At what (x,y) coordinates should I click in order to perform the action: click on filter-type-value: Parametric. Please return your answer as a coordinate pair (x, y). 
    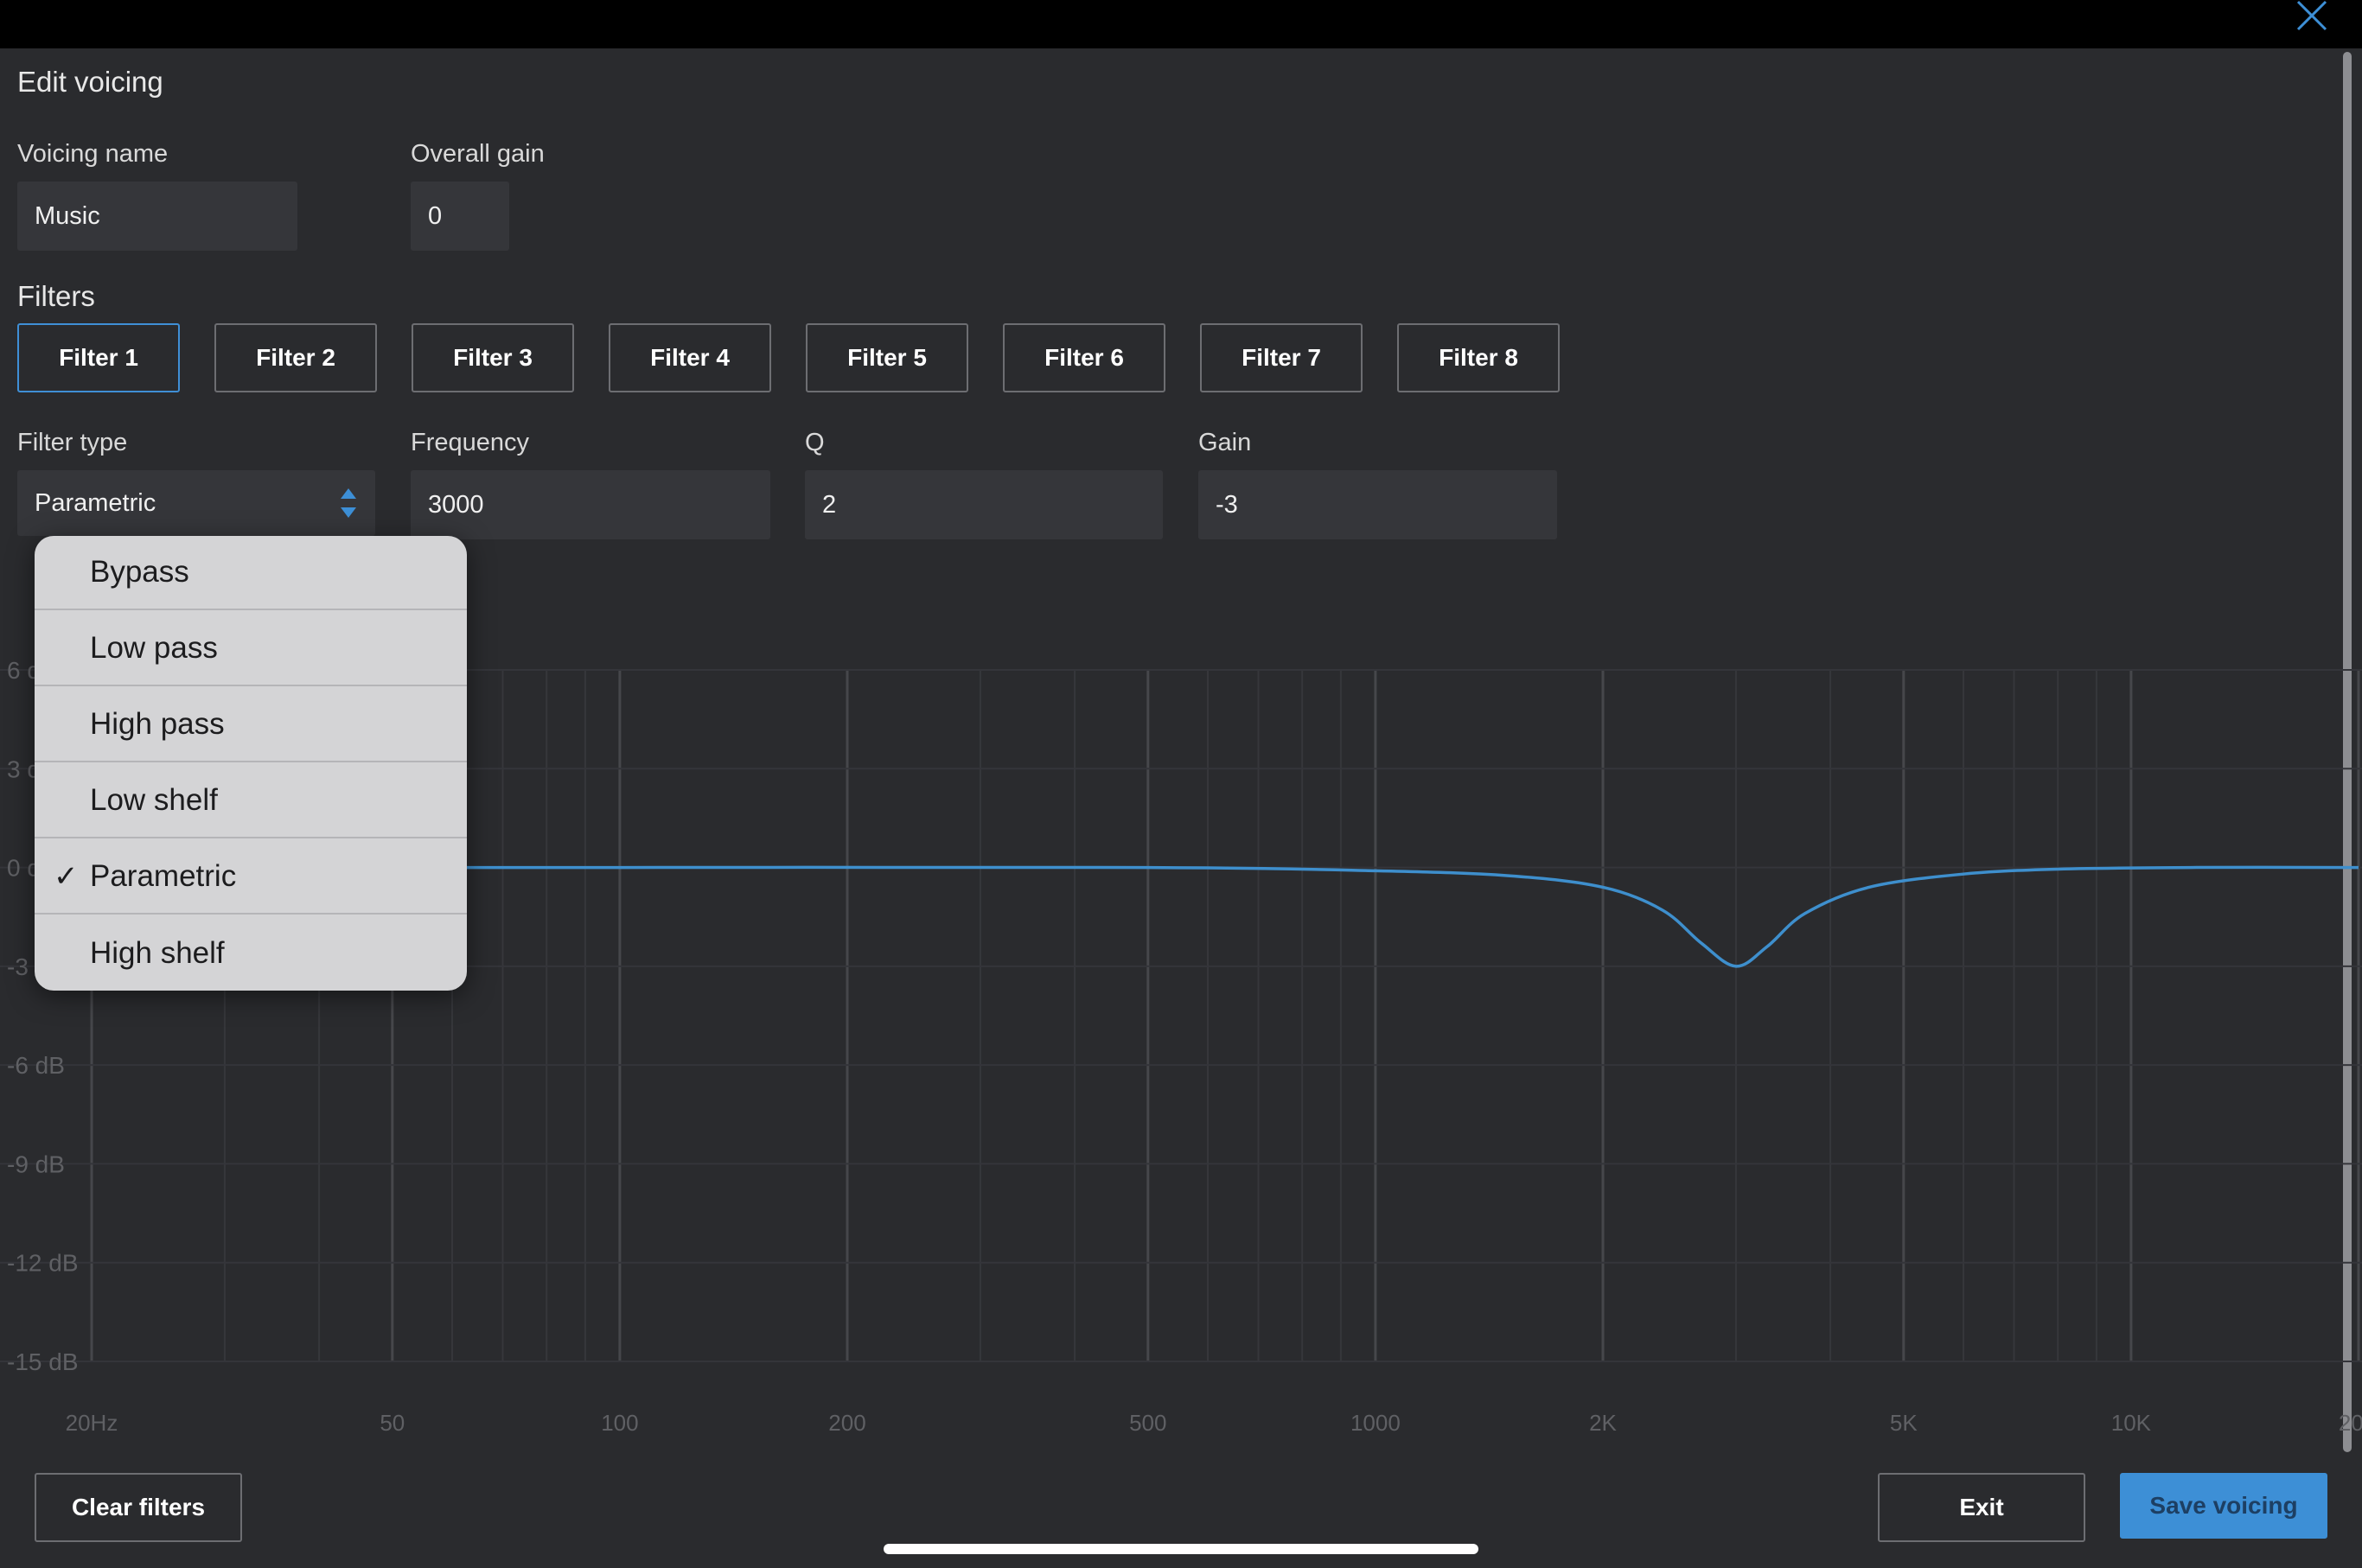
    Looking at the image, I should click on (95, 503).